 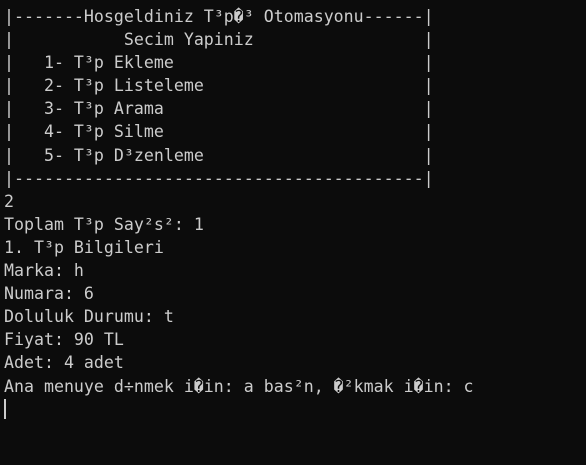 I want to click on menu-item-edit: | 5- T³p D³zenleme |, so click(x=219, y=155).